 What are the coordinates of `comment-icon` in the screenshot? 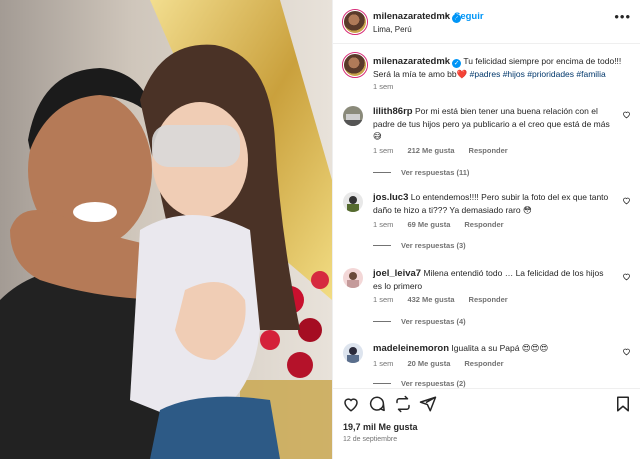 It's located at (377, 404).